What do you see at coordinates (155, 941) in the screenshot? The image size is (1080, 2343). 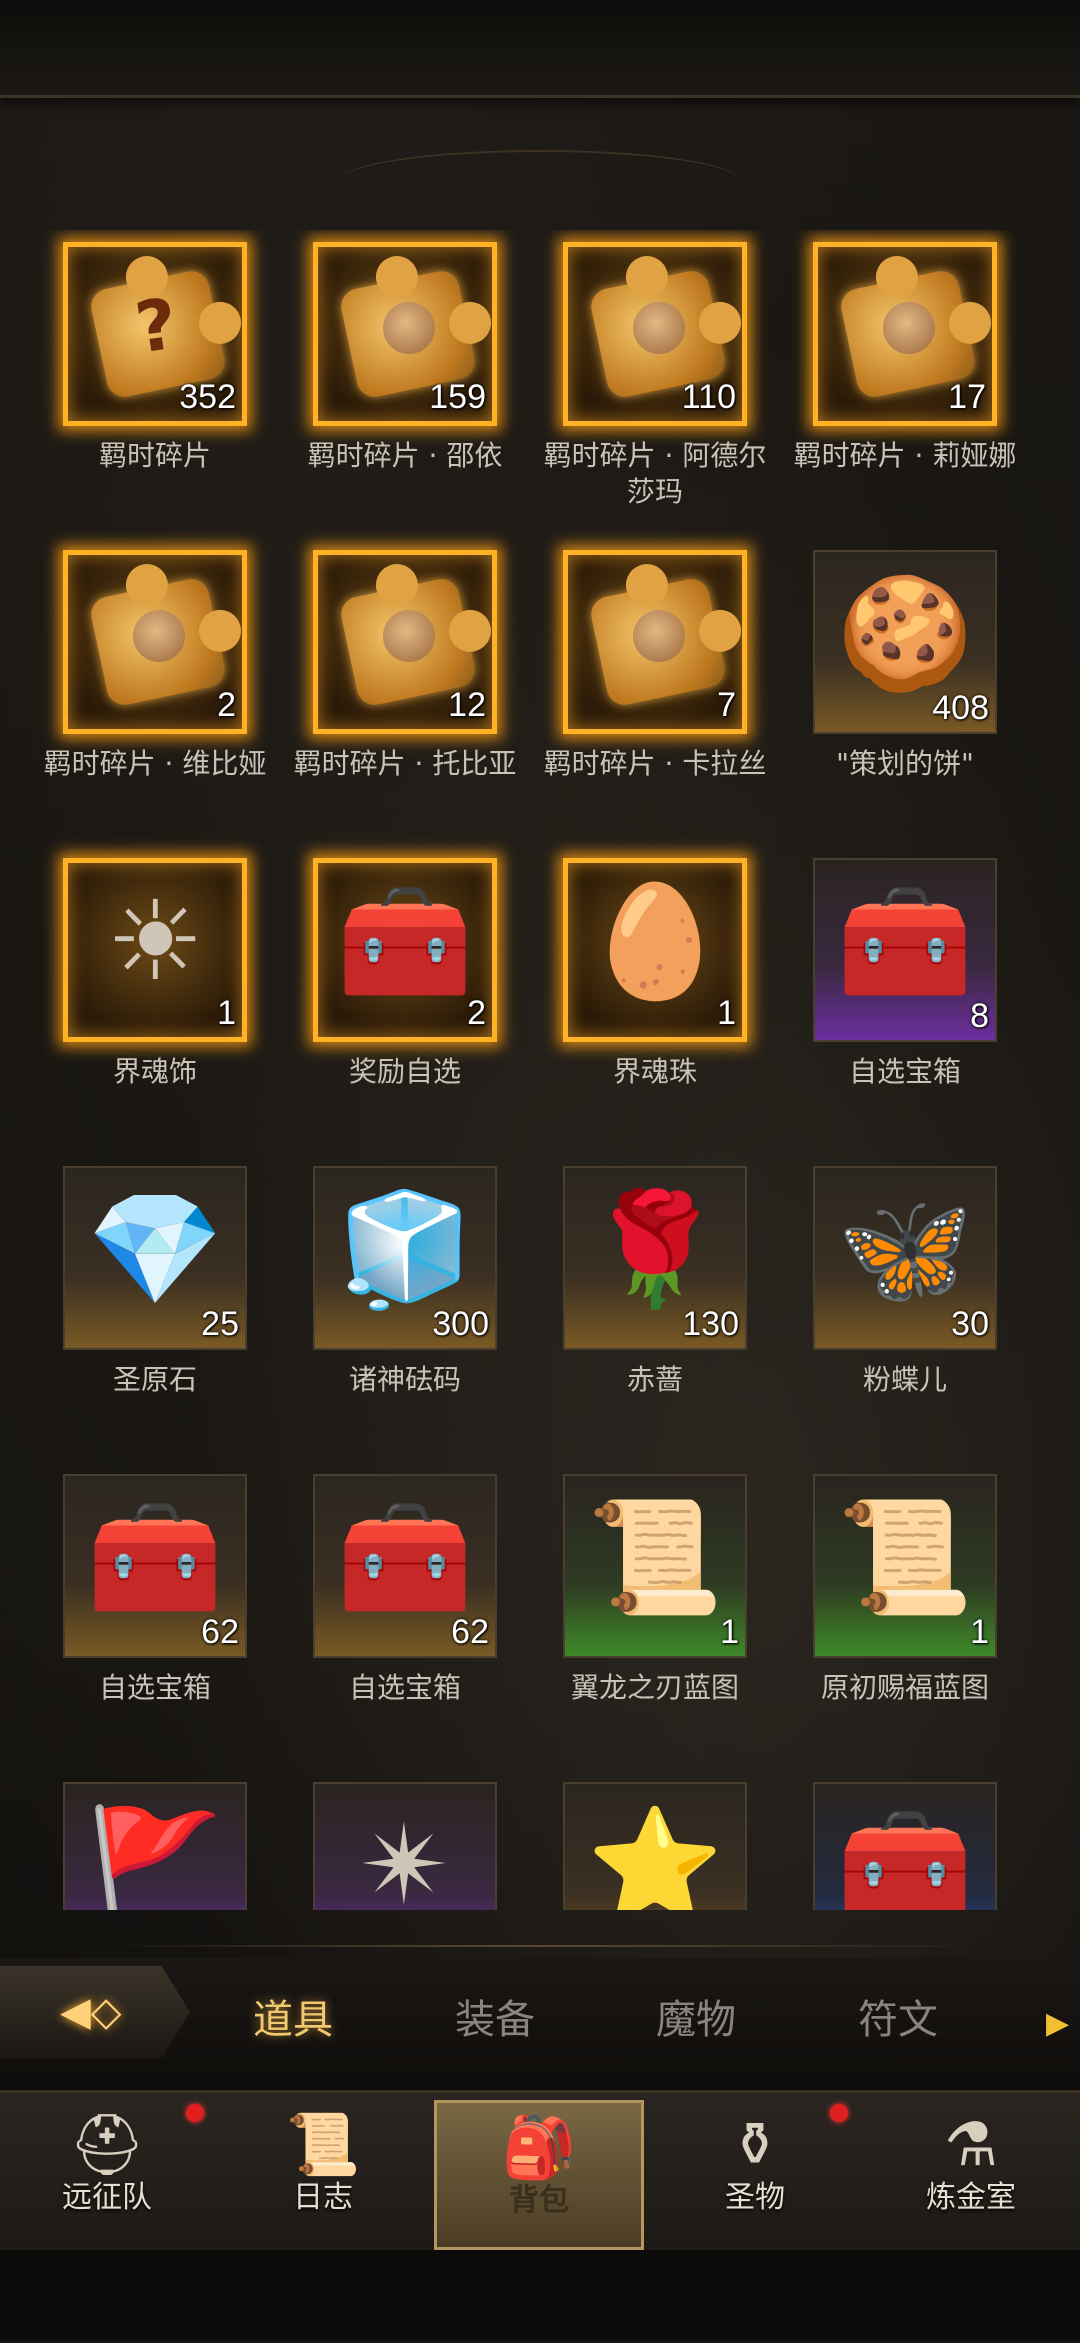 I see `sun-emblem-icon: ☀` at bounding box center [155, 941].